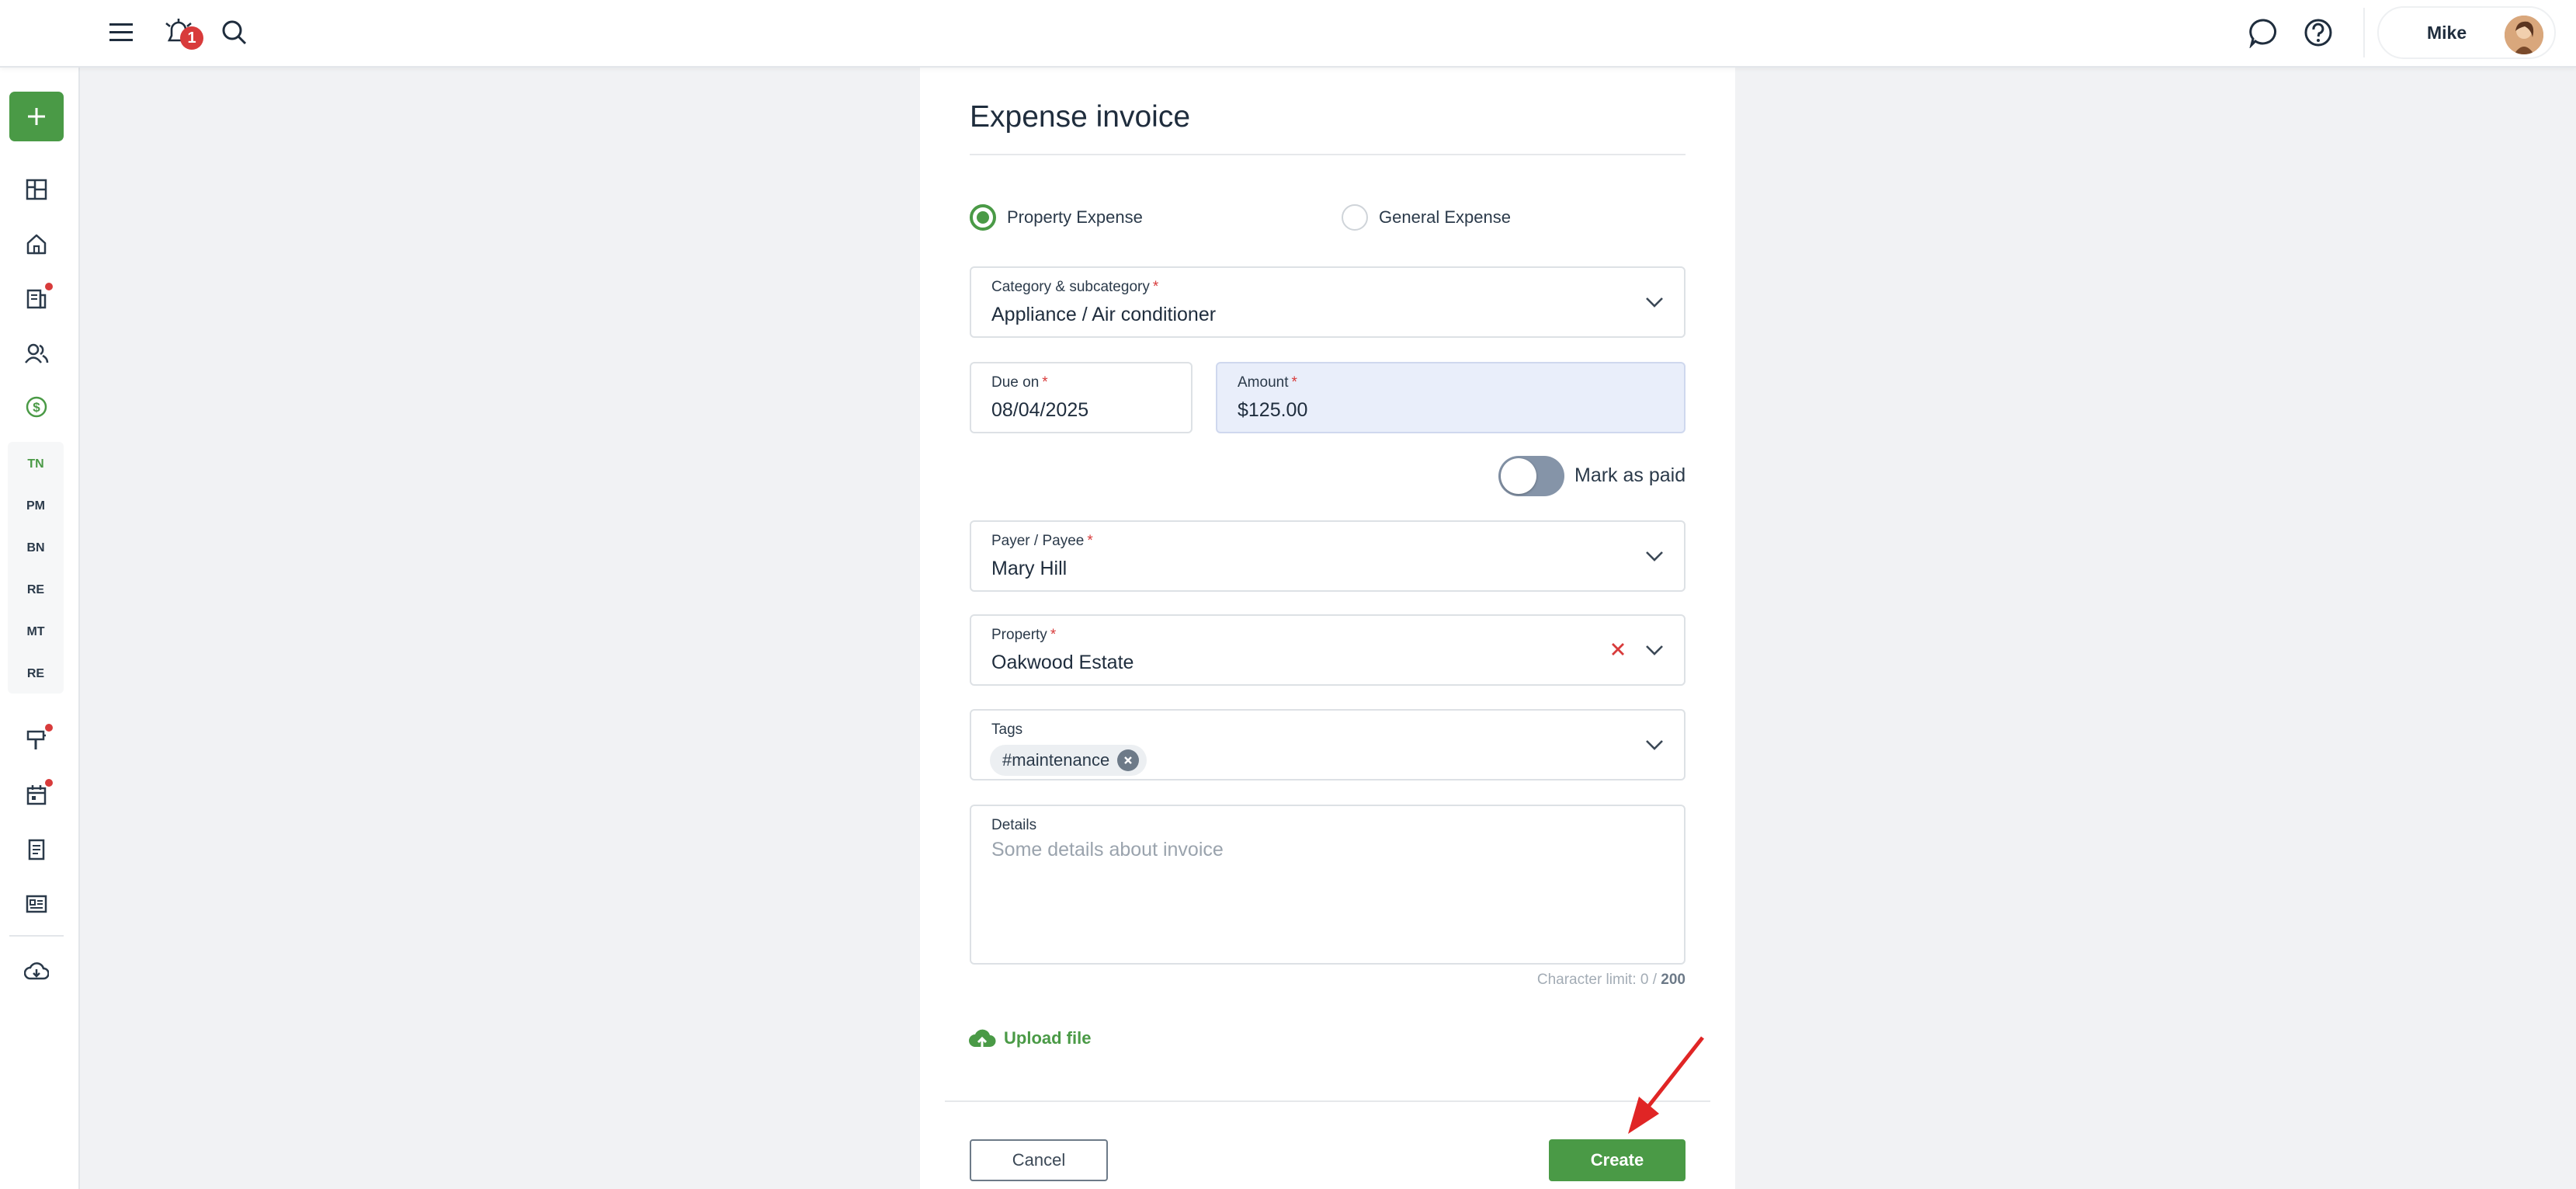  Describe the element at coordinates (1273, 410) in the screenshot. I see `amount-value: $125.00` at that location.